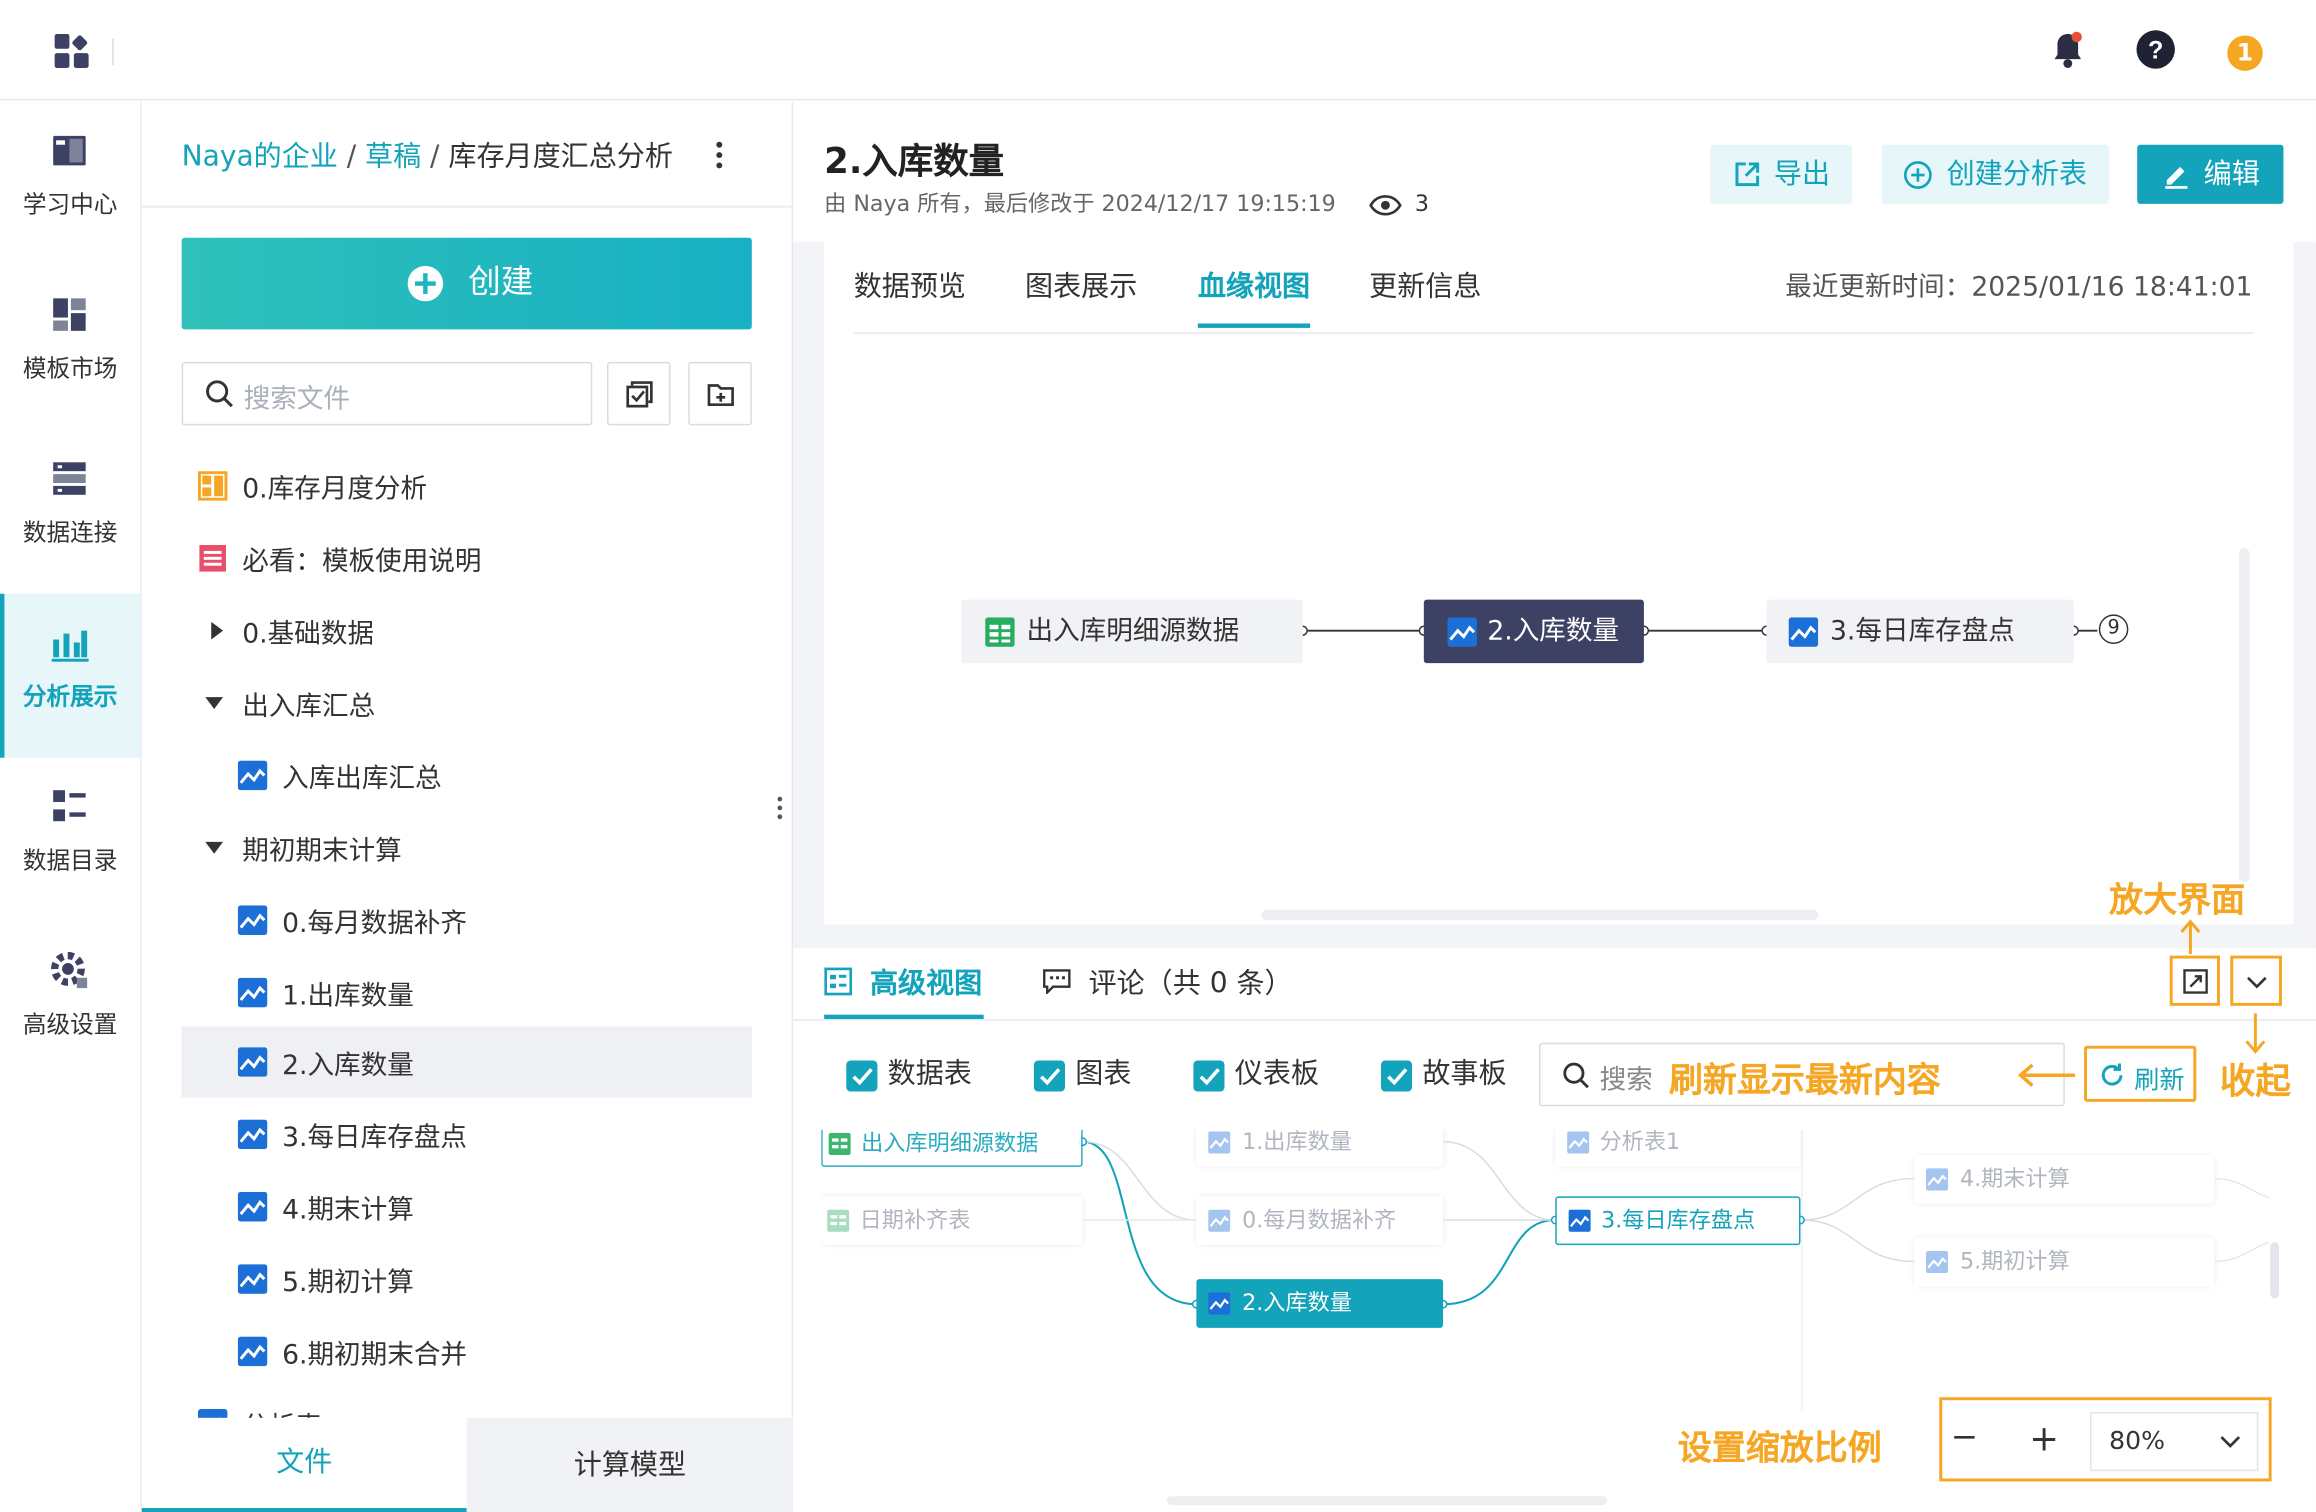 The width and height of the screenshot is (2316, 1512). I want to click on horizontal-scrollbar, so click(1540, 915).